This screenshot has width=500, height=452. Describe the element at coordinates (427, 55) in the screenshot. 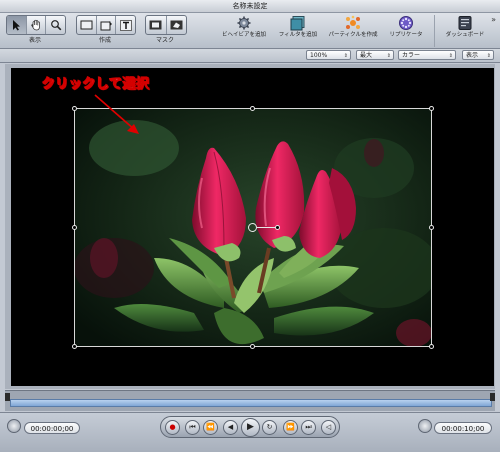

I see `channel-popup: カラー ⇕` at that location.